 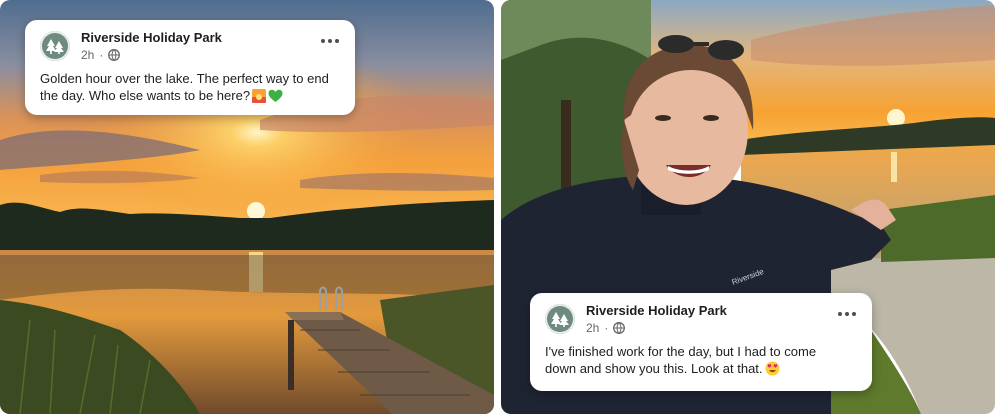 I want to click on heart-eyes-emoji, so click(x=772, y=370).